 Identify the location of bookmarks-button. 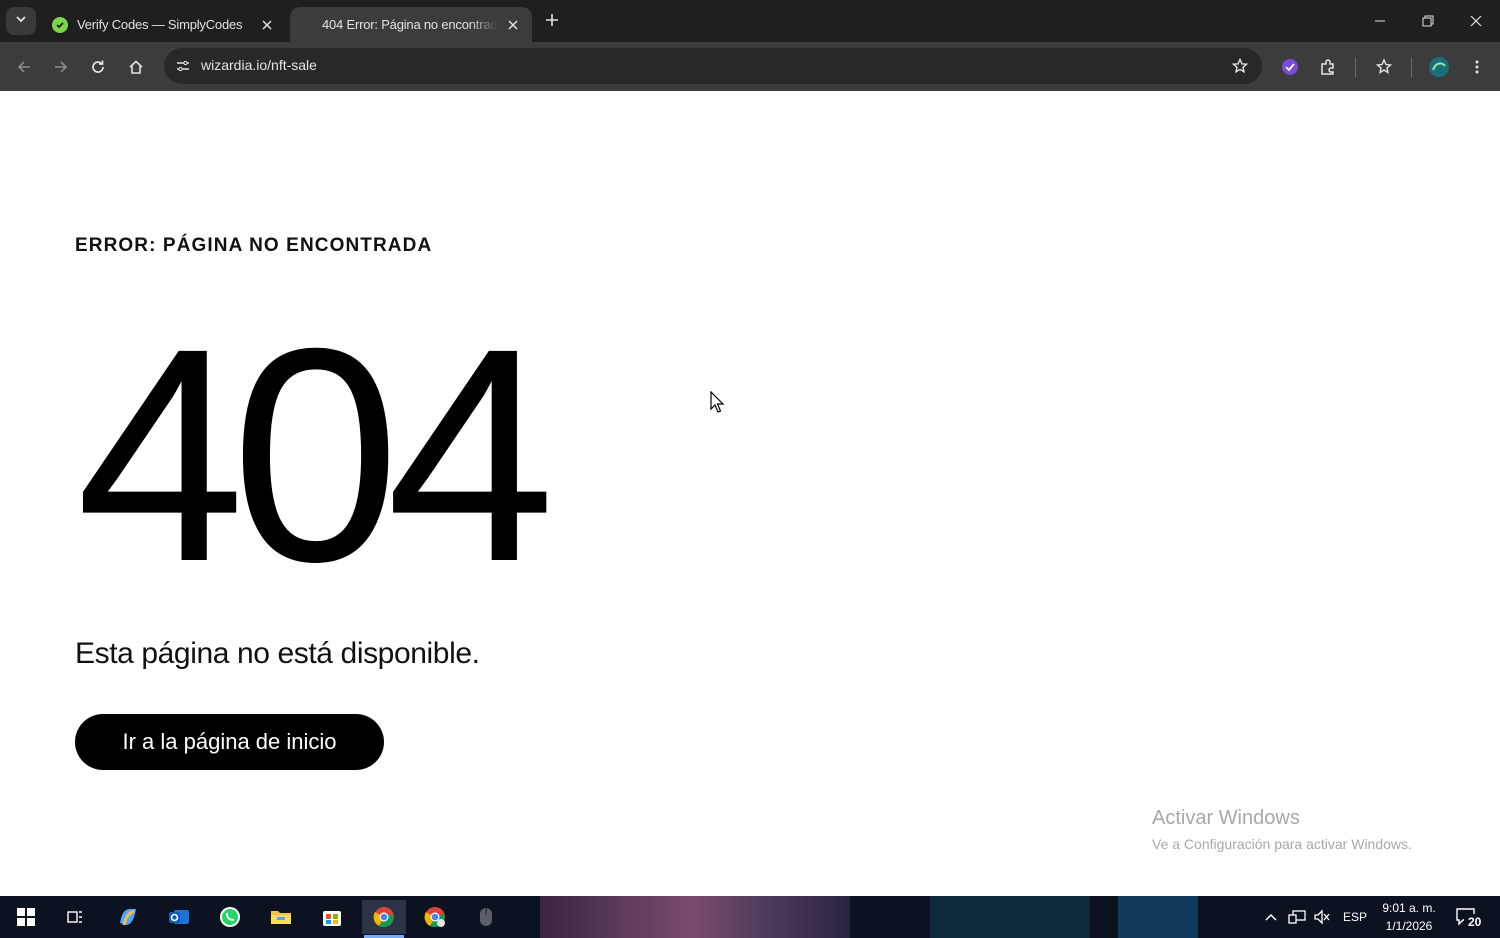
(1384, 67).